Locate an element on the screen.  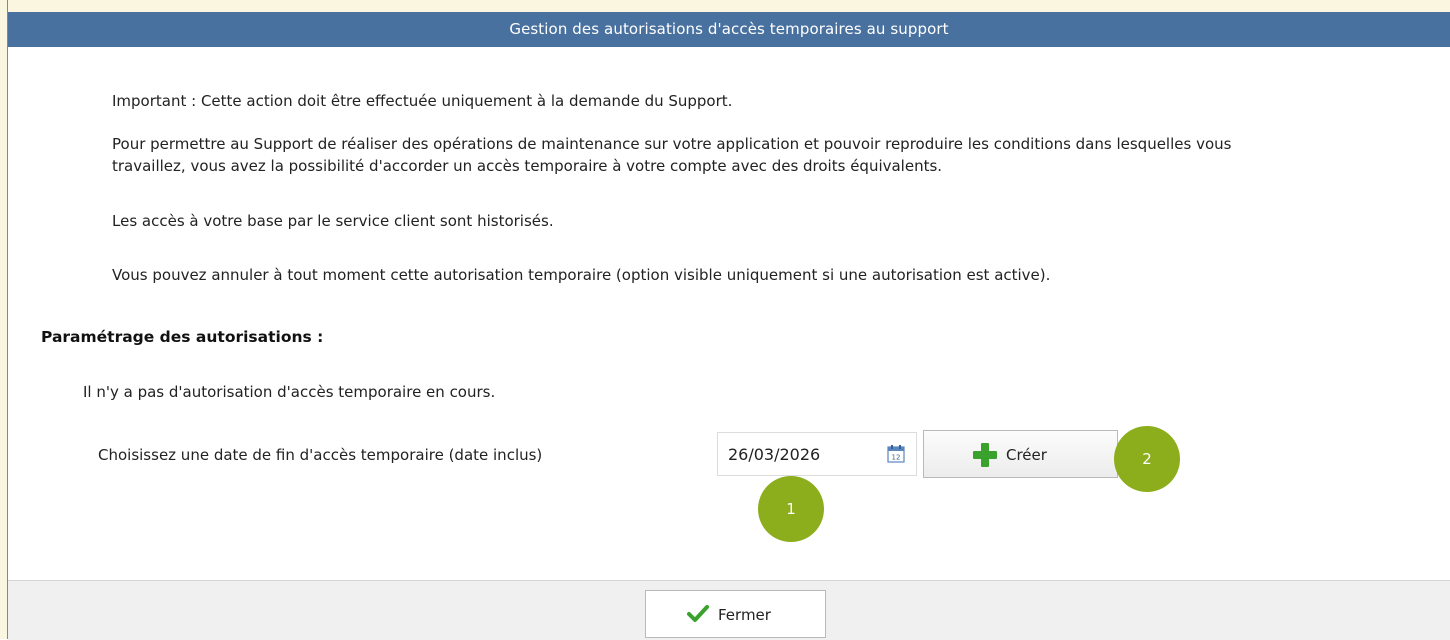
create-button: Créer is located at coordinates (1020, 454).